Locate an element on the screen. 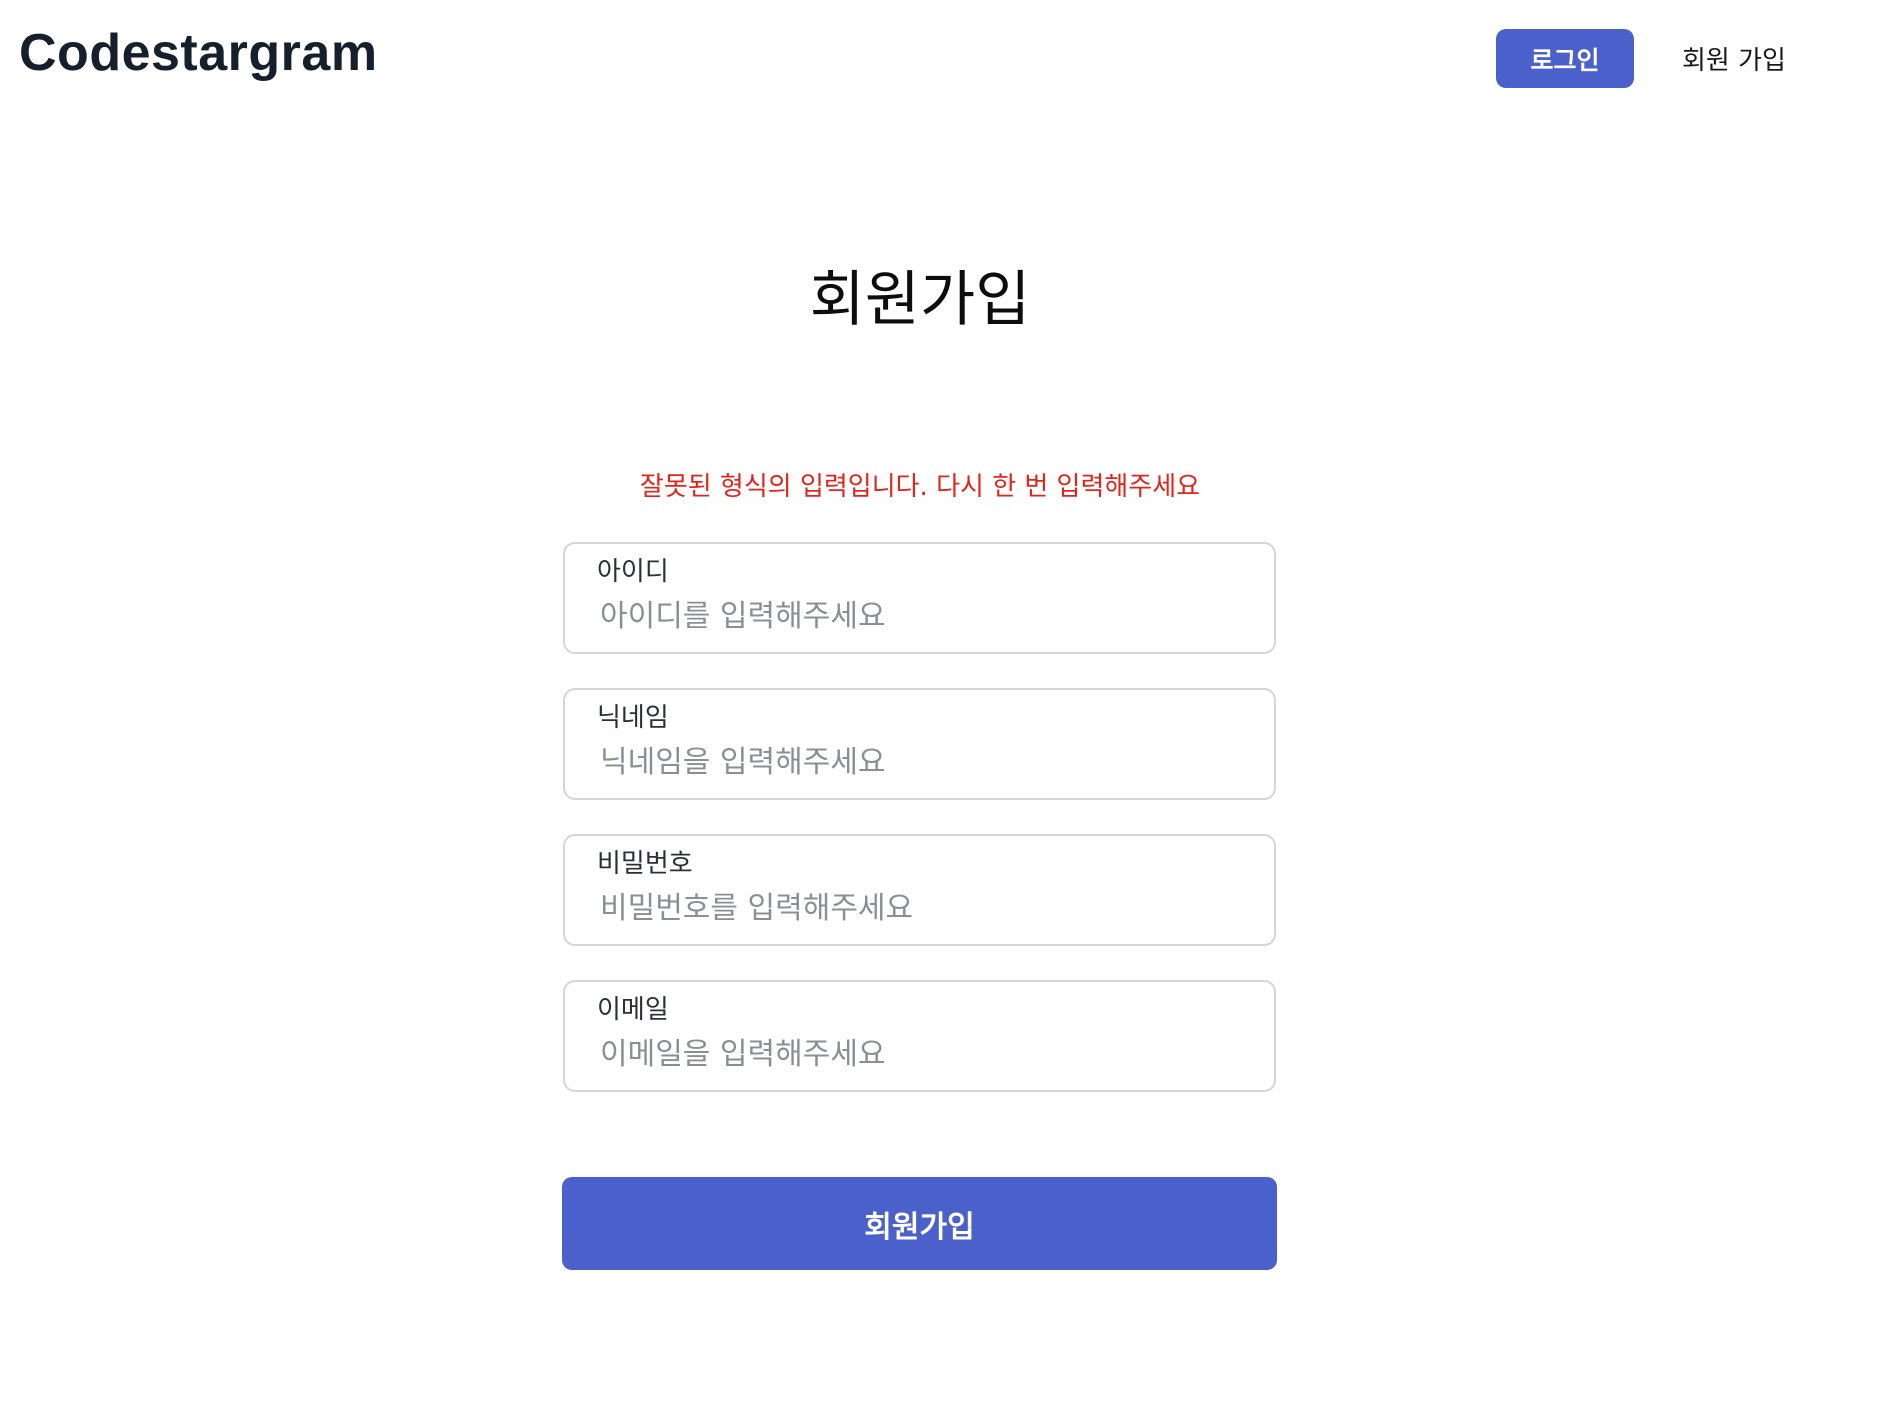 This screenshot has width=1880, height=1410. username-input is located at coordinates (918, 616).